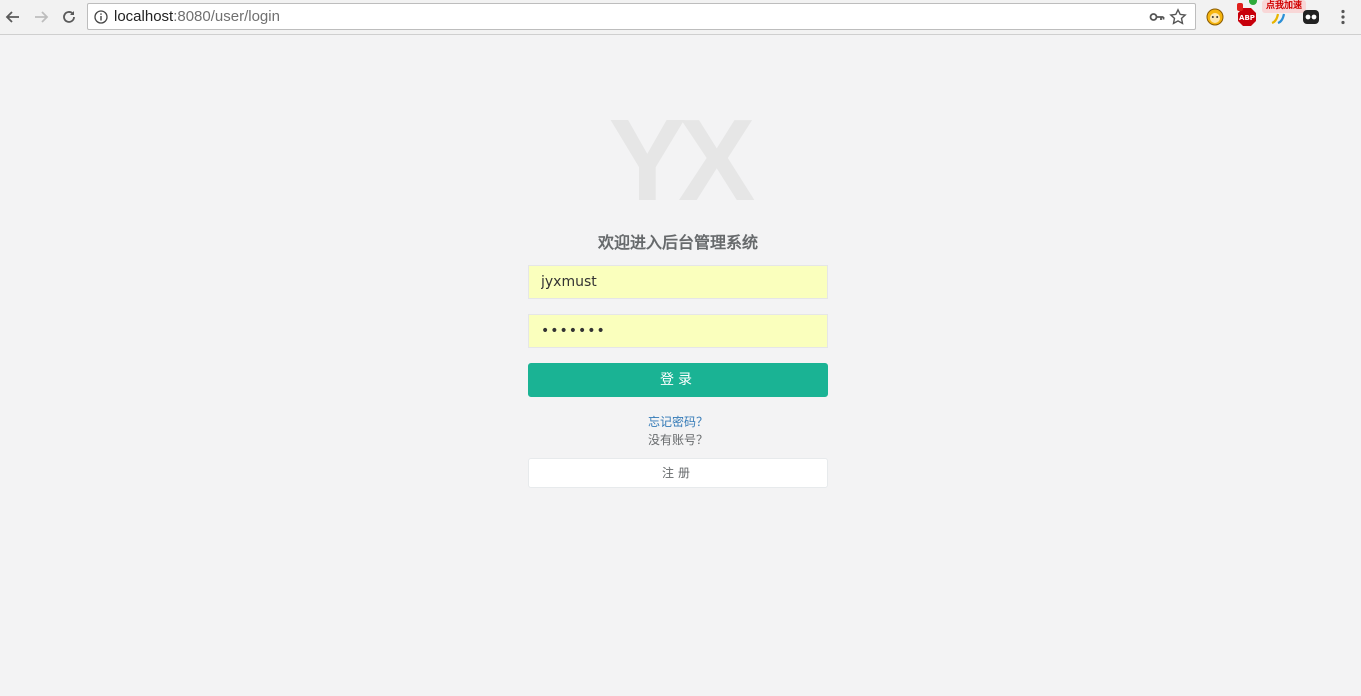 This screenshot has height=696, width=1361. I want to click on extension-red-marker, so click(1240, 7).